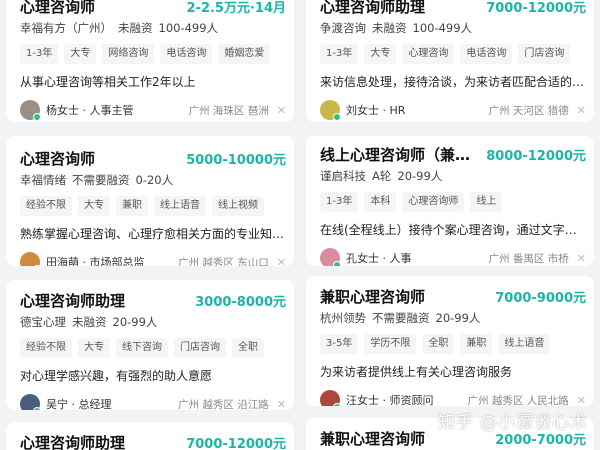 The width and height of the screenshot is (600, 450). I want to click on job-tags: 1-3年 大专 心理咨询 电话咨询 门店咨询, so click(453, 54).